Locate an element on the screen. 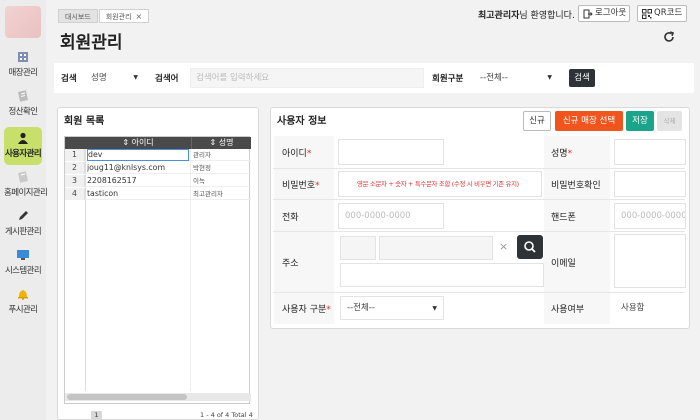 Image resolution: width=700 pixels, height=420 pixels. sidebar-item-label: 사용자관리 is located at coordinates (23, 154).